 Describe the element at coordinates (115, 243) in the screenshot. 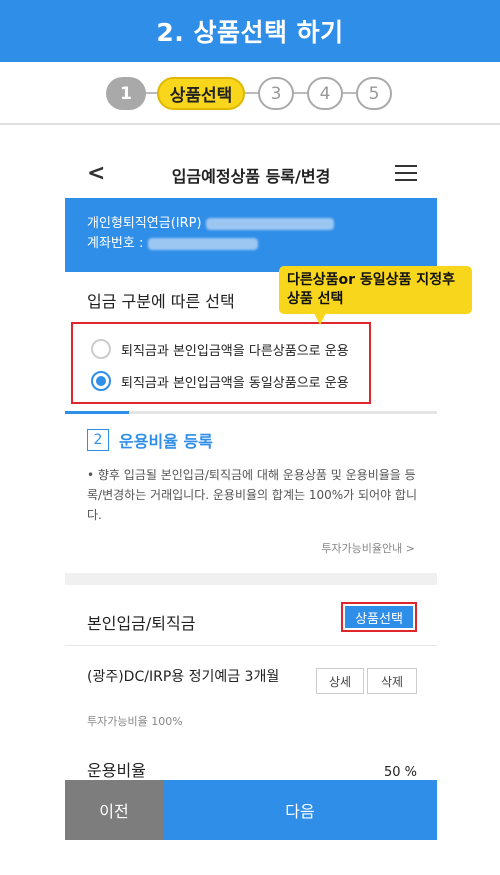

I see `account-label: 계좌번호 :` at that location.